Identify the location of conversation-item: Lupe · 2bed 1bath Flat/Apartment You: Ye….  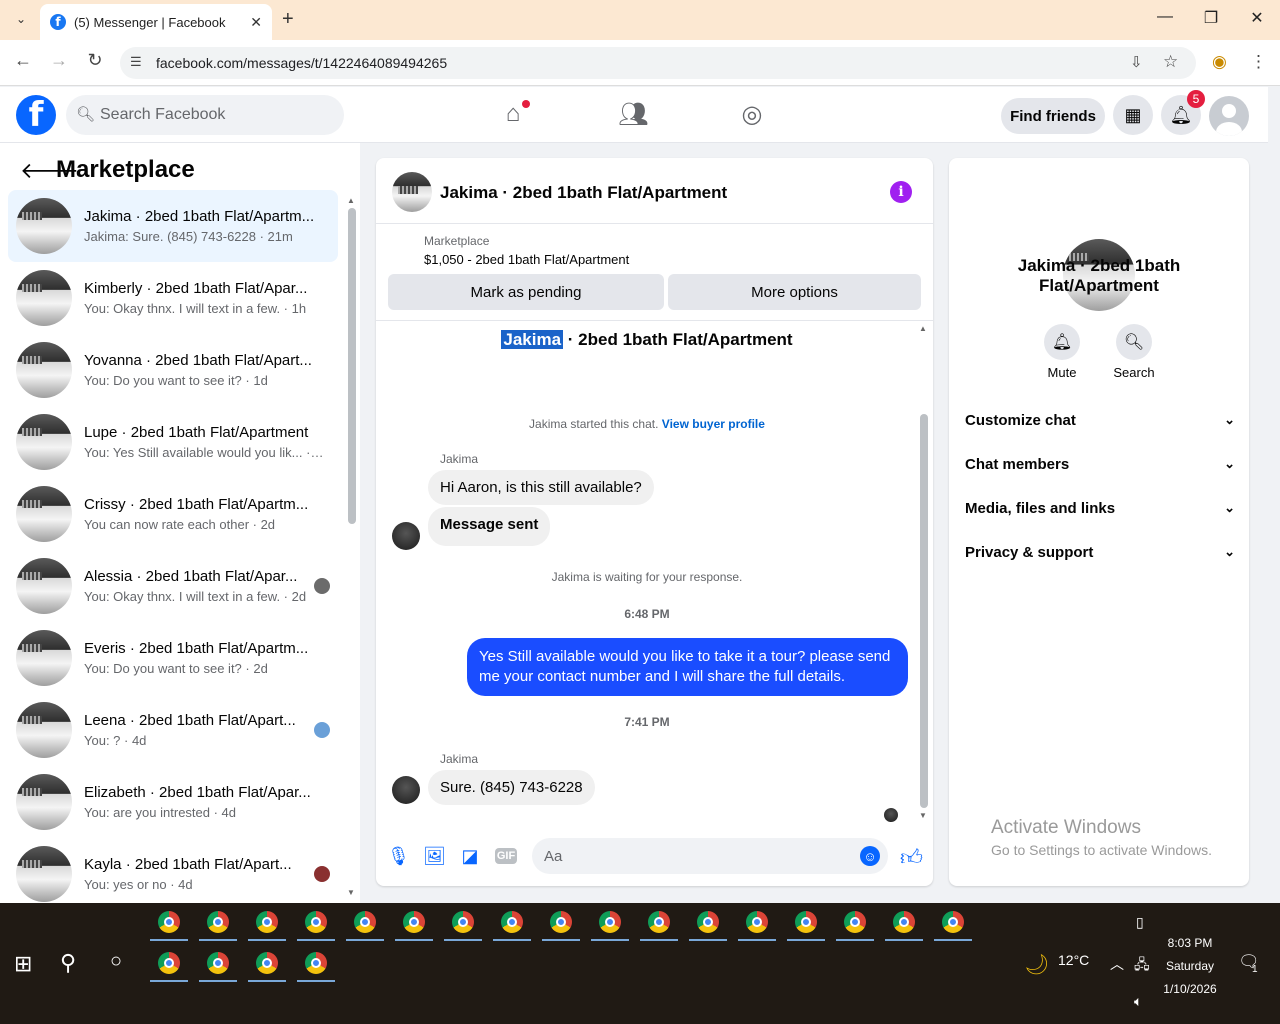
(173, 442).